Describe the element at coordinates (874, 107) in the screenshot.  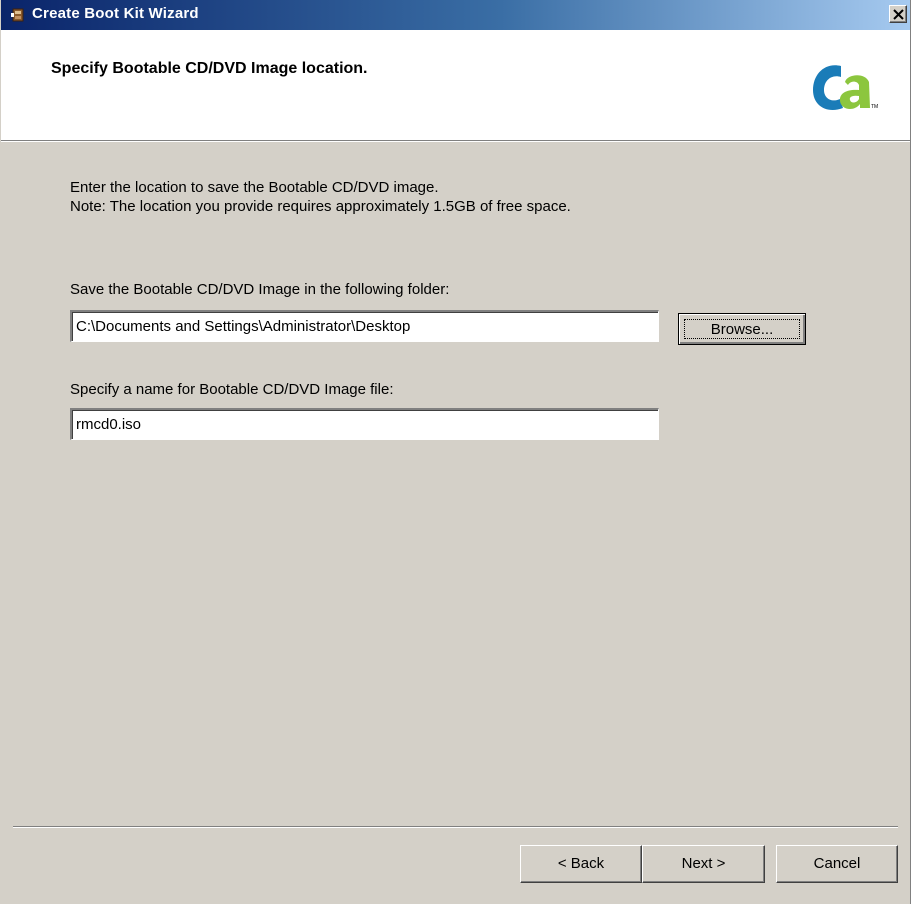
I see `svg-text: TM` at that location.